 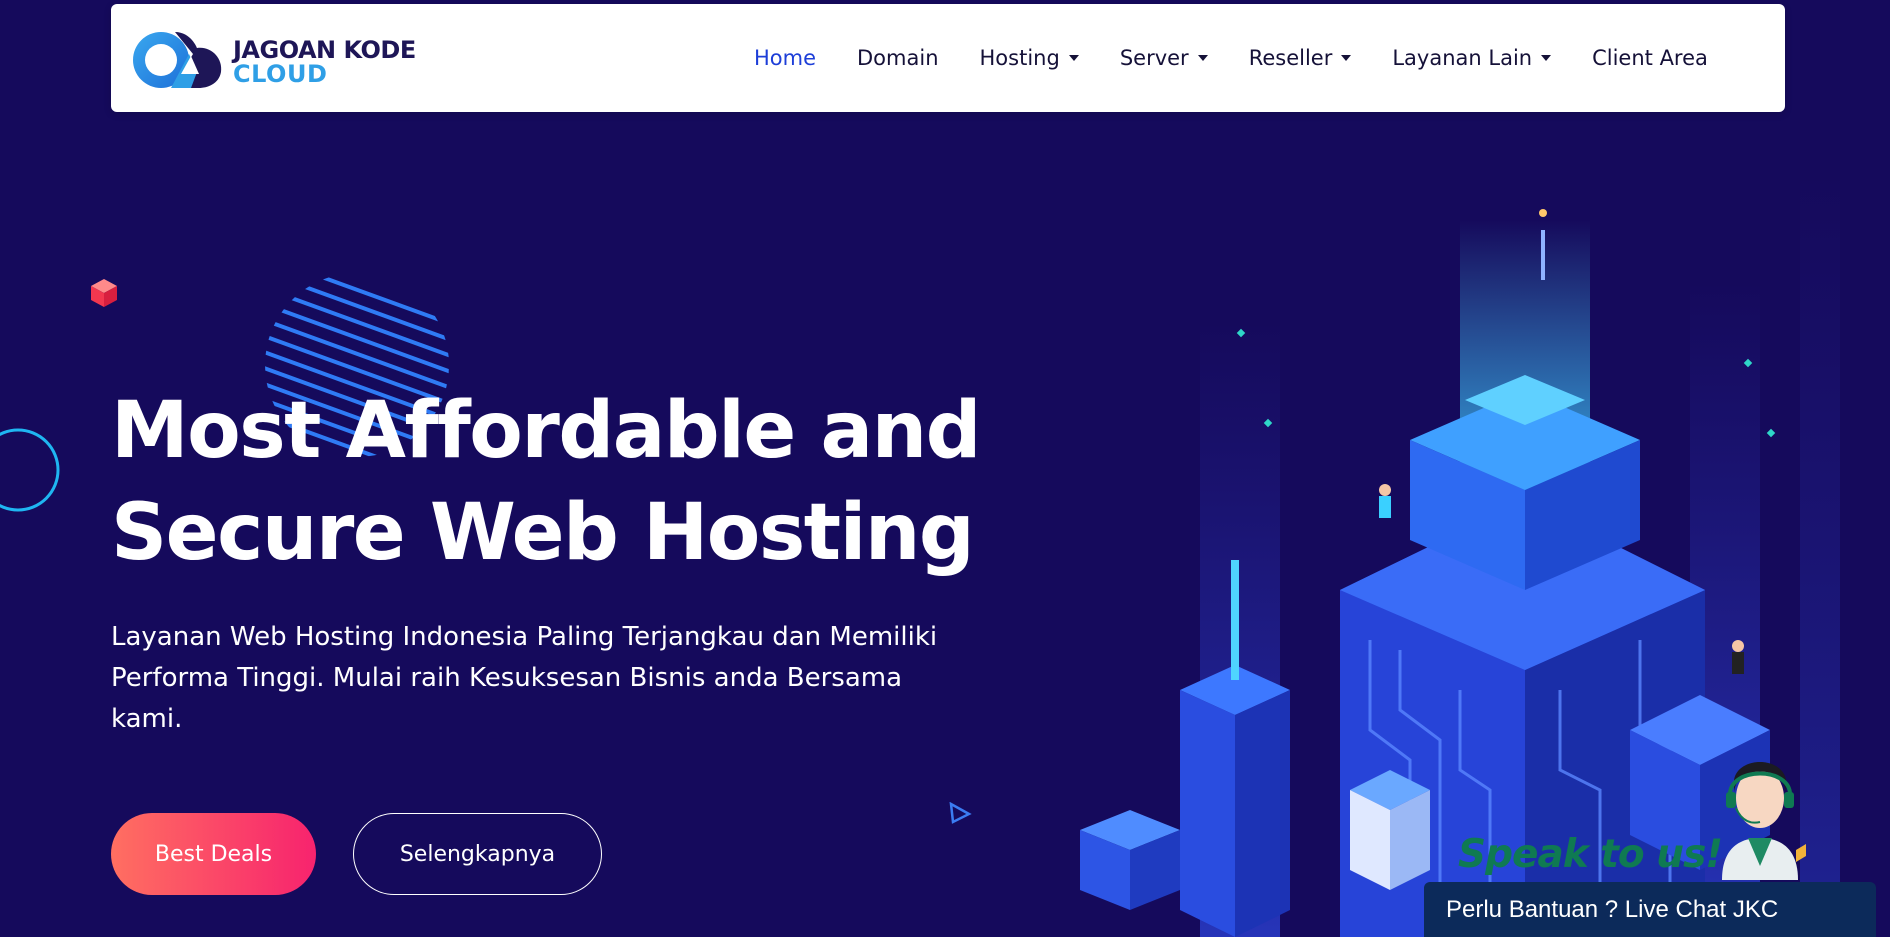 What do you see at coordinates (280, 74) in the screenshot?
I see `brand-name-bottom: CLOUD` at bounding box center [280, 74].